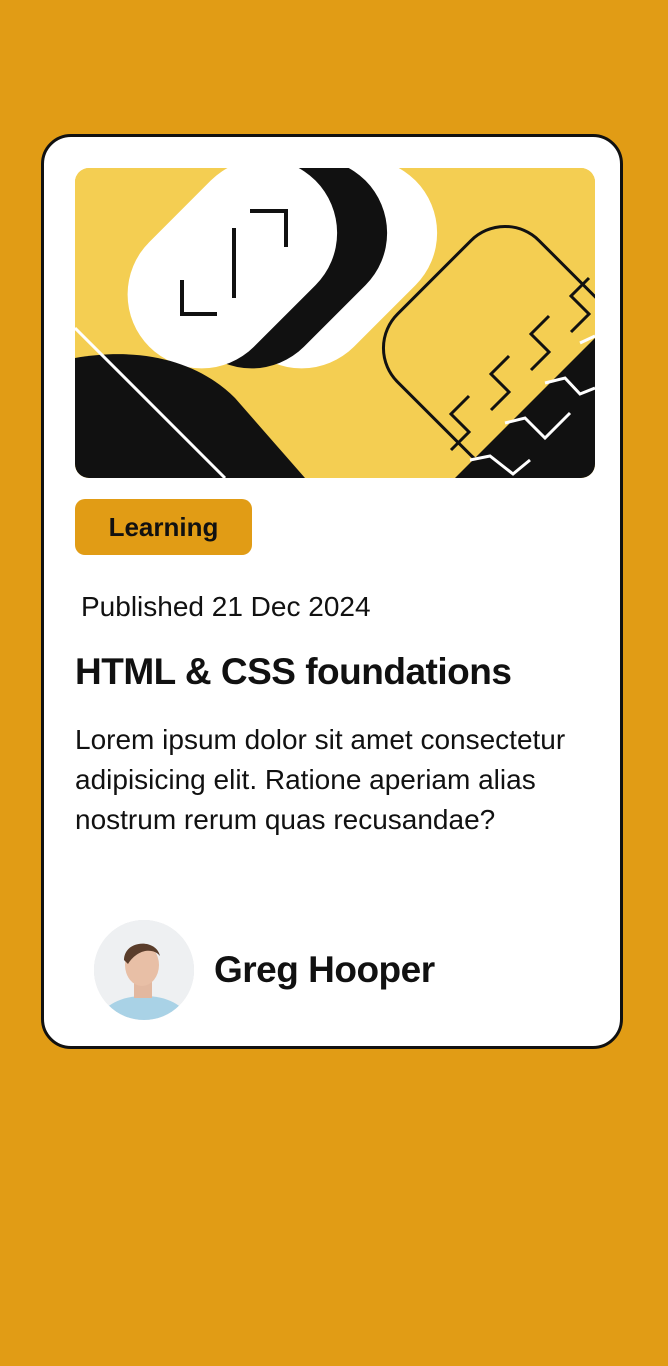 Image resolution: width=668 pixels, height=1366 pixels. What do you see at coordinates (163, 527) in the screenshot?
I see `category-badge: Learning` at bounding box center [163, 527].